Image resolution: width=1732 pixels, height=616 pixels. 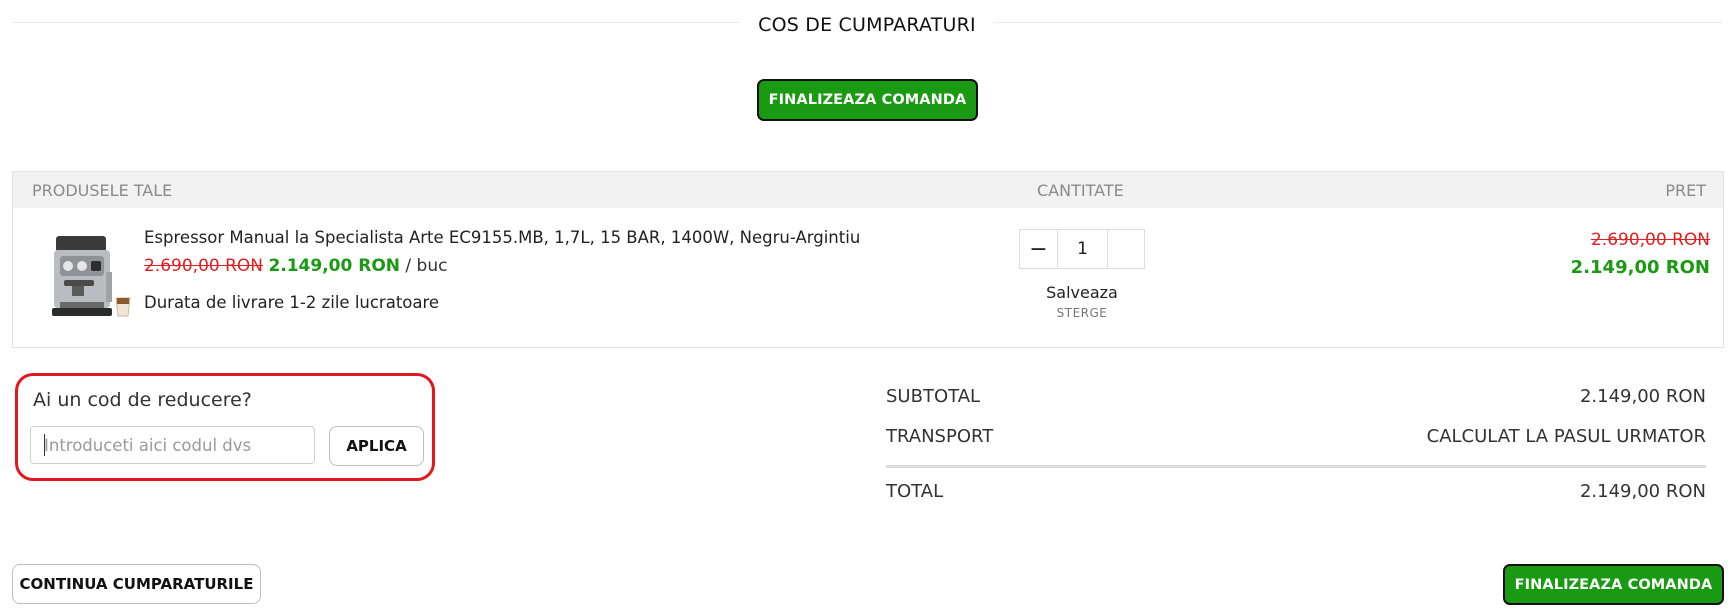 What do you see at coordinates (136, 584) in the screenshot?
I see `continue-shopping-button: CONTINUA CUMPARATURILE` at bounding box center [136, 584].